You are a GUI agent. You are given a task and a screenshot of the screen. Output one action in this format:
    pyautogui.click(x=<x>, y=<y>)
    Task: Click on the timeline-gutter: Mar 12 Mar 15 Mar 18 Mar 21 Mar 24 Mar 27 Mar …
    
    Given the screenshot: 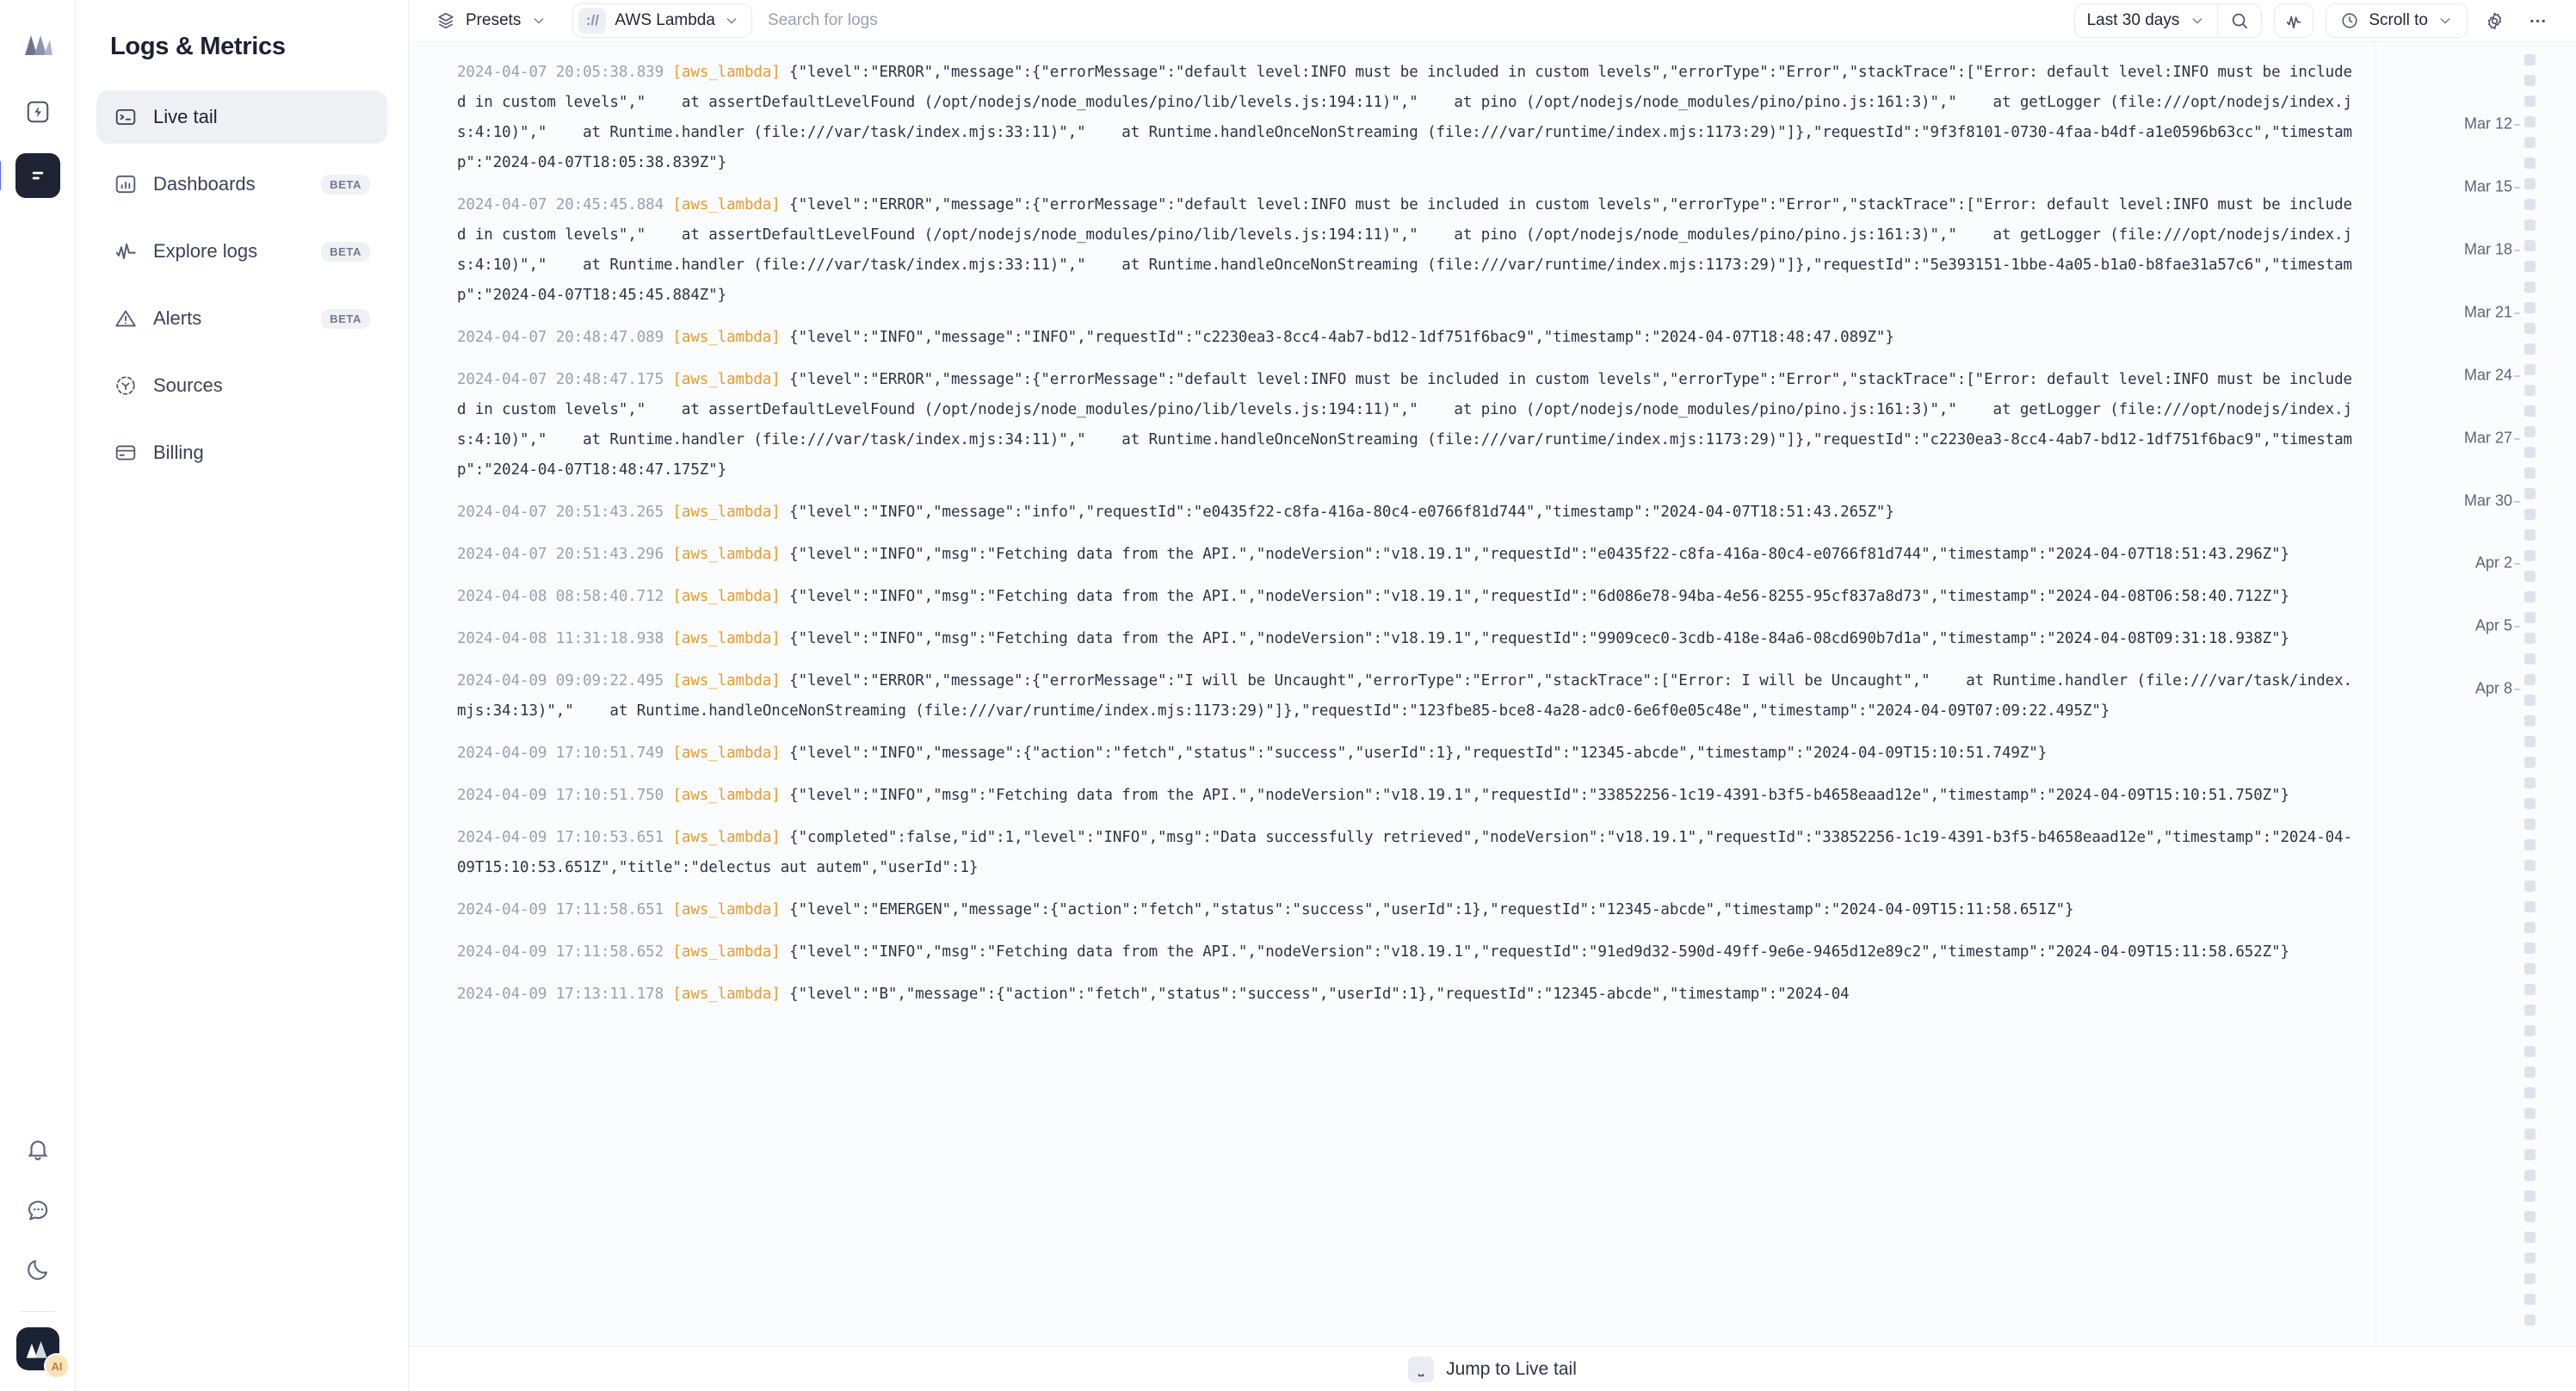 What is the action you would take?
    pyautogui.click(x=2475, y=694)
    